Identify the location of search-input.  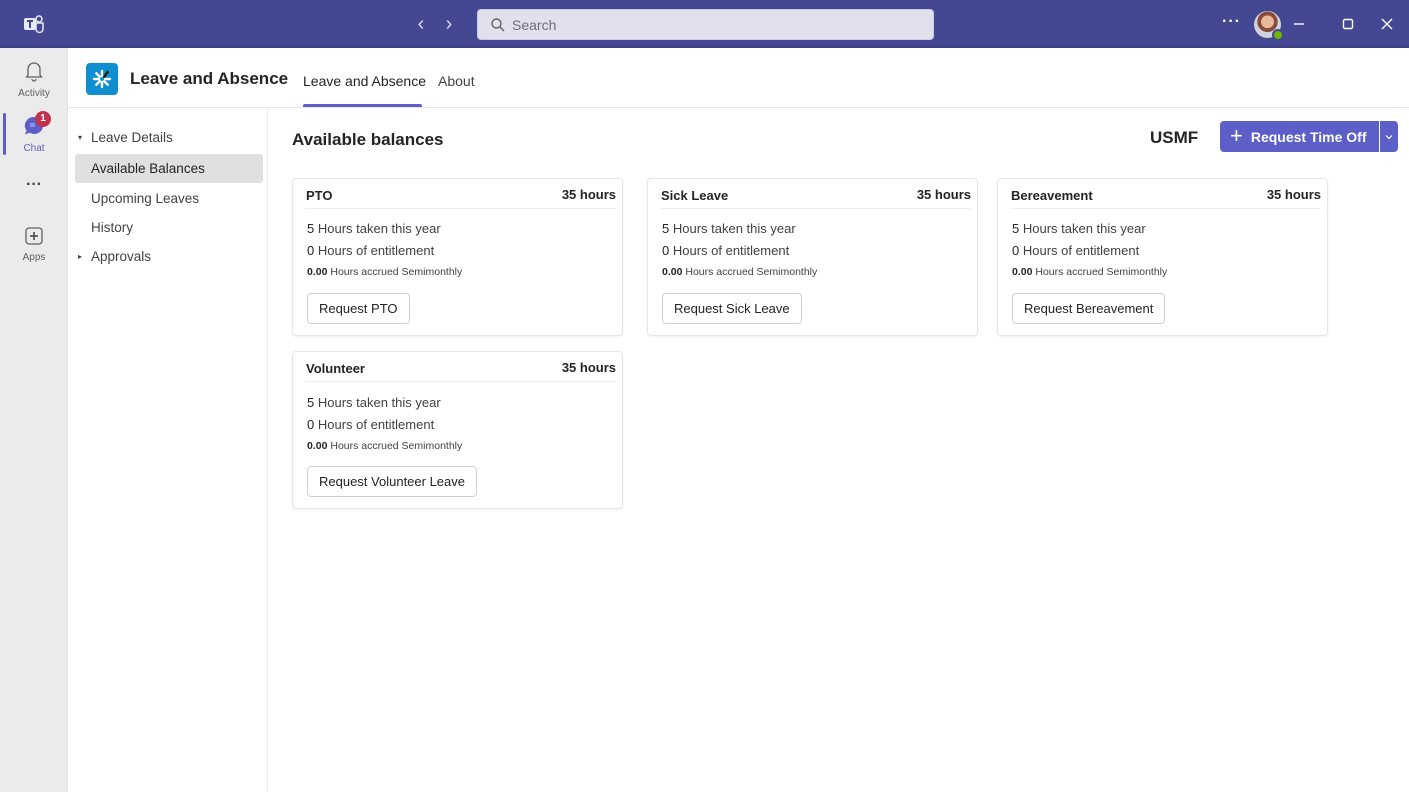
(712, 24).